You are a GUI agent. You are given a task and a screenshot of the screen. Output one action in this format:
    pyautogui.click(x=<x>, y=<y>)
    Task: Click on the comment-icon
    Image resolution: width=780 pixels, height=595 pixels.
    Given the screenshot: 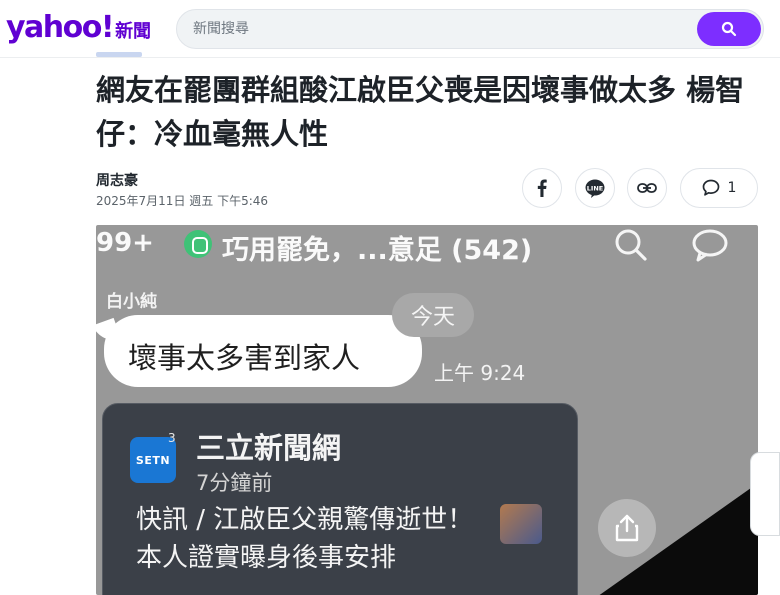 What is the action you would take?
    pyautogui.click(x=710, y=187)
    